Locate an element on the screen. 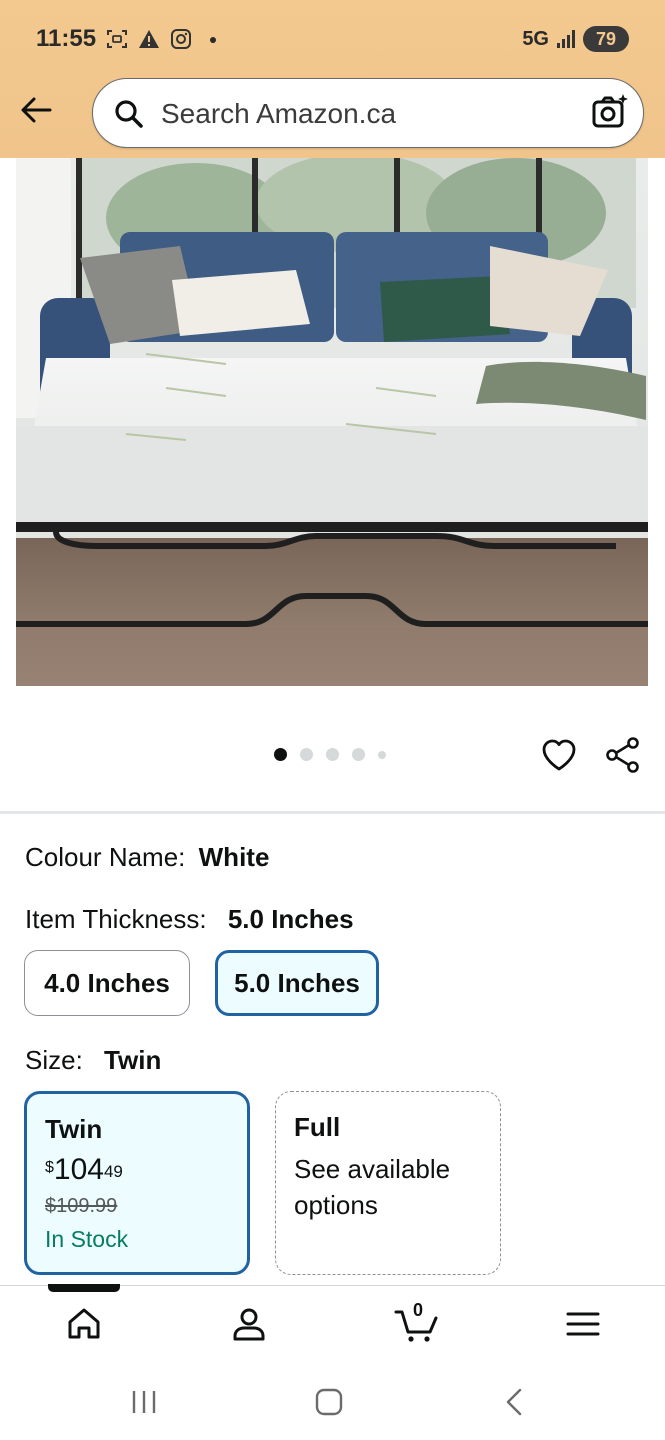 The image size is (665, 1440). search-icon is located at coordinates (129, 114).